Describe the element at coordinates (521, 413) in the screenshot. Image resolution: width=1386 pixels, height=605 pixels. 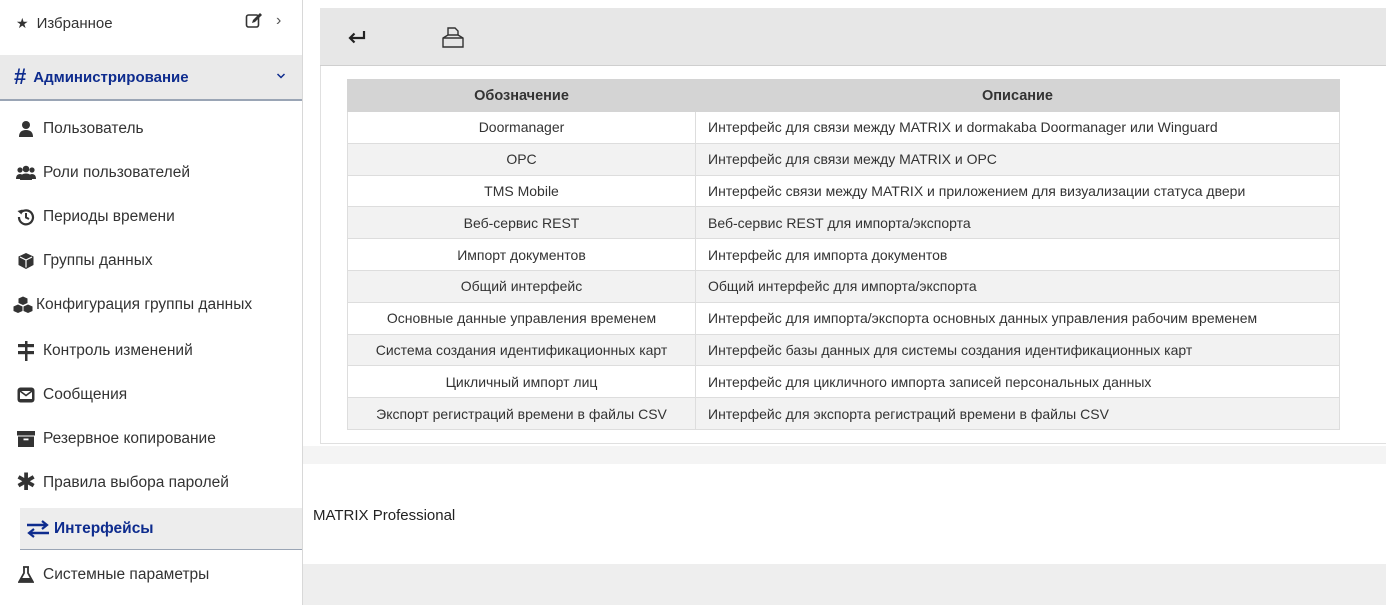
I see `cell-designation: Экспорт регистраций времени в файлы CSV` at that location.